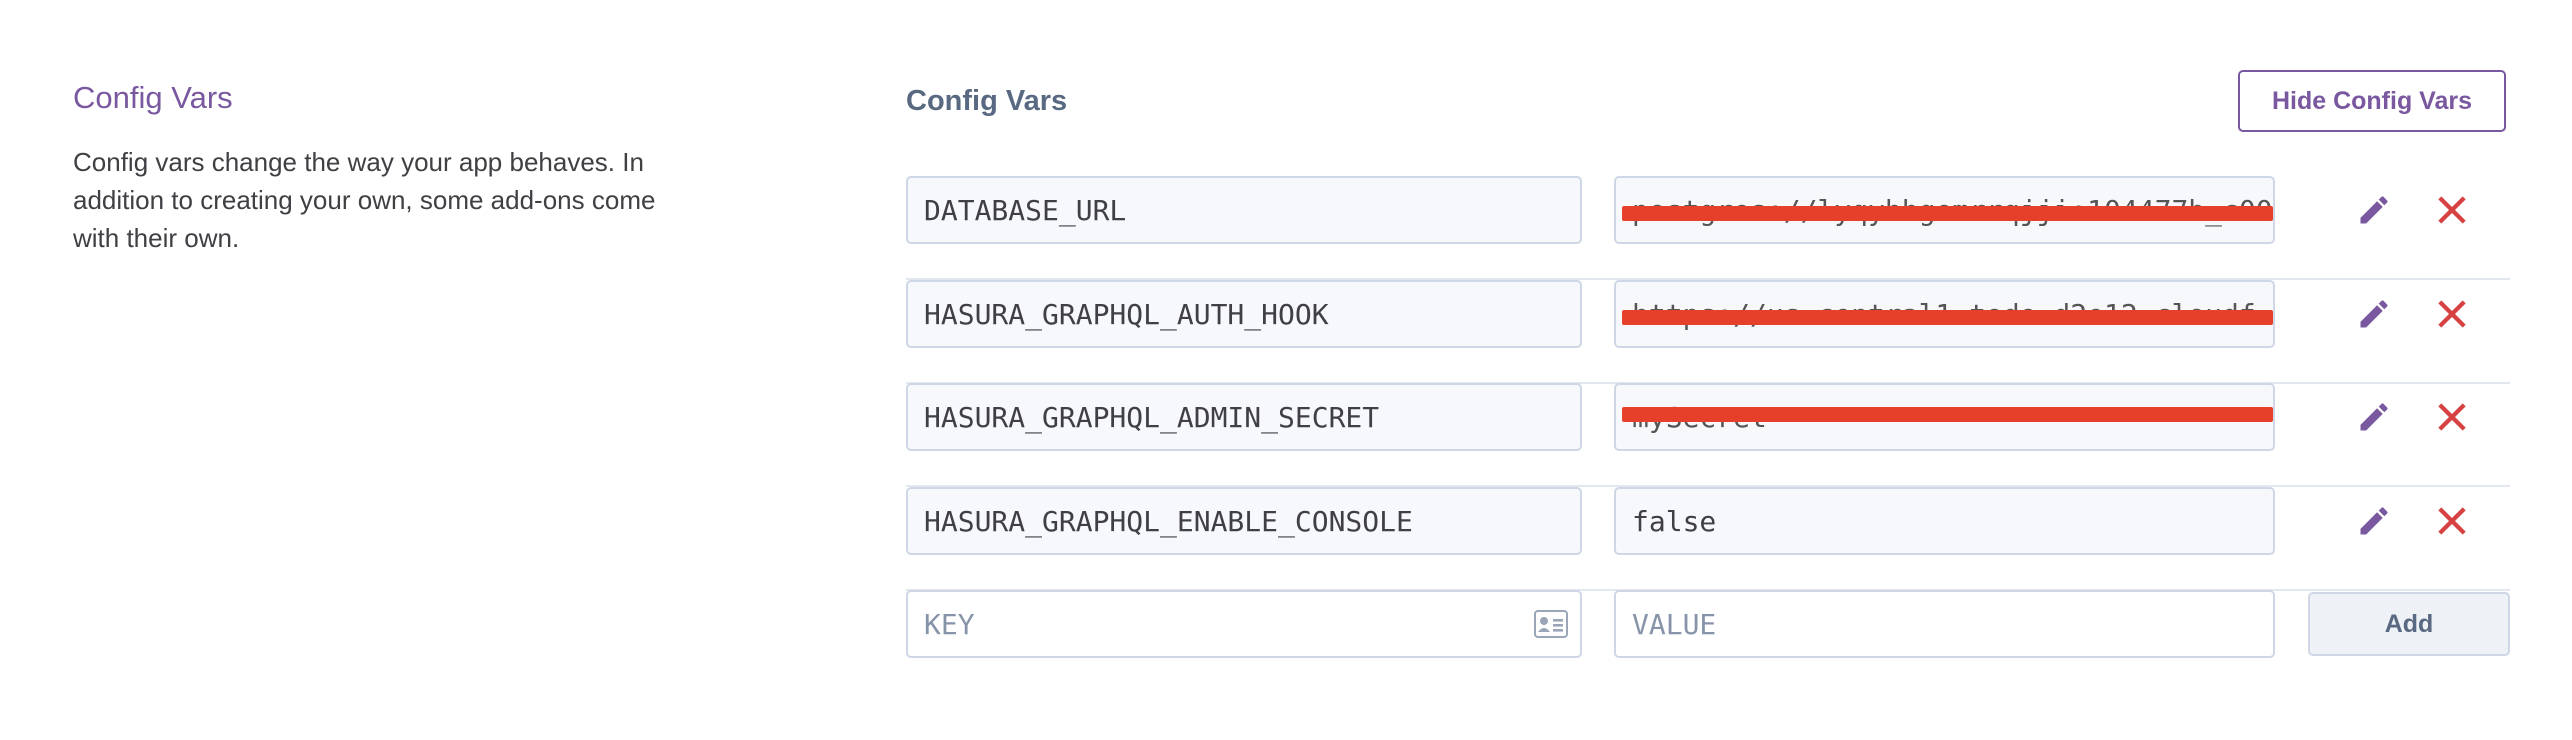 The width and height of the screenshot is (2572, 740). I want to click on section-title: Config Vars, so click(153, 97).